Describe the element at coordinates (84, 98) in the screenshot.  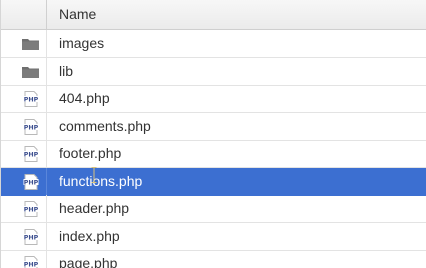
I see `file-name: 404.php` at that location.